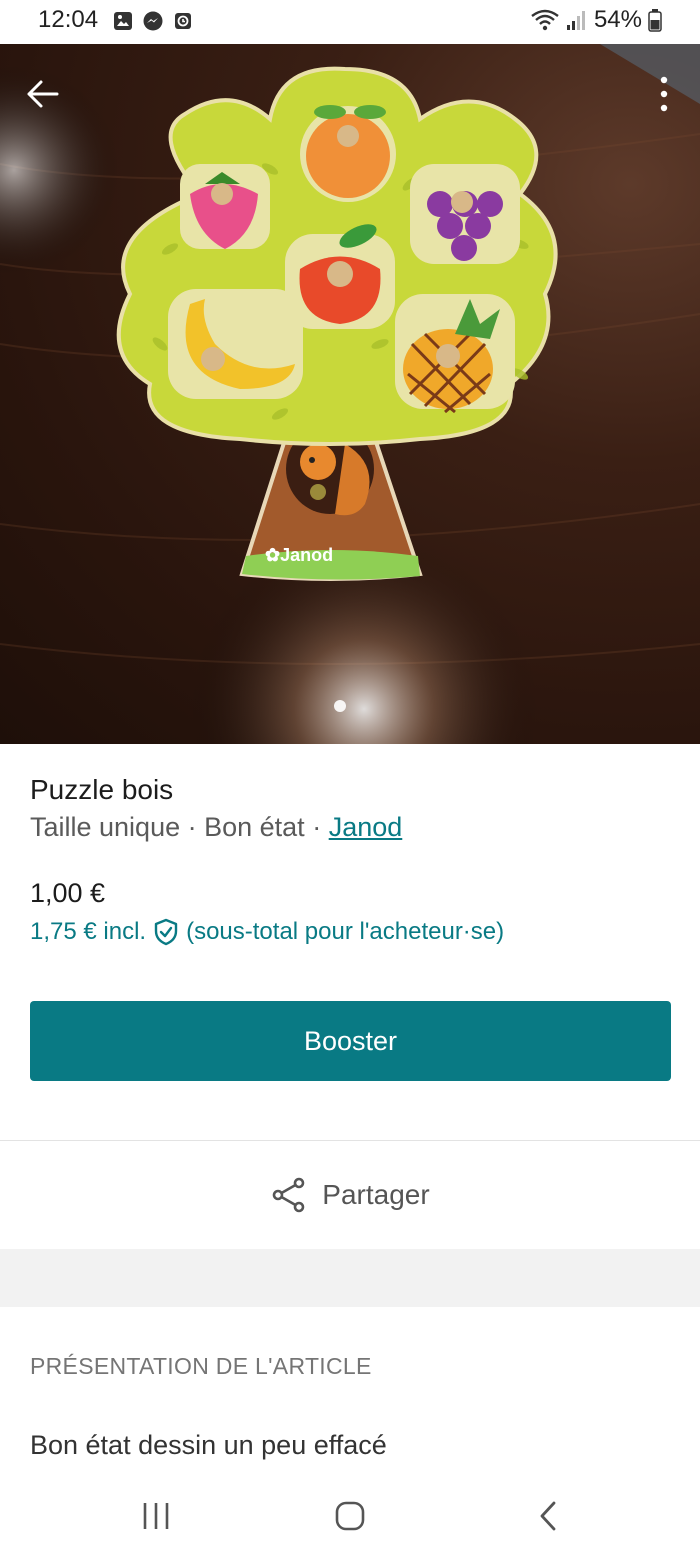 This screenshot has width=700, height=1560. Describe the element at coordinates (68, 19) in the screenshot. I see `status-time: 12:04` at that location.